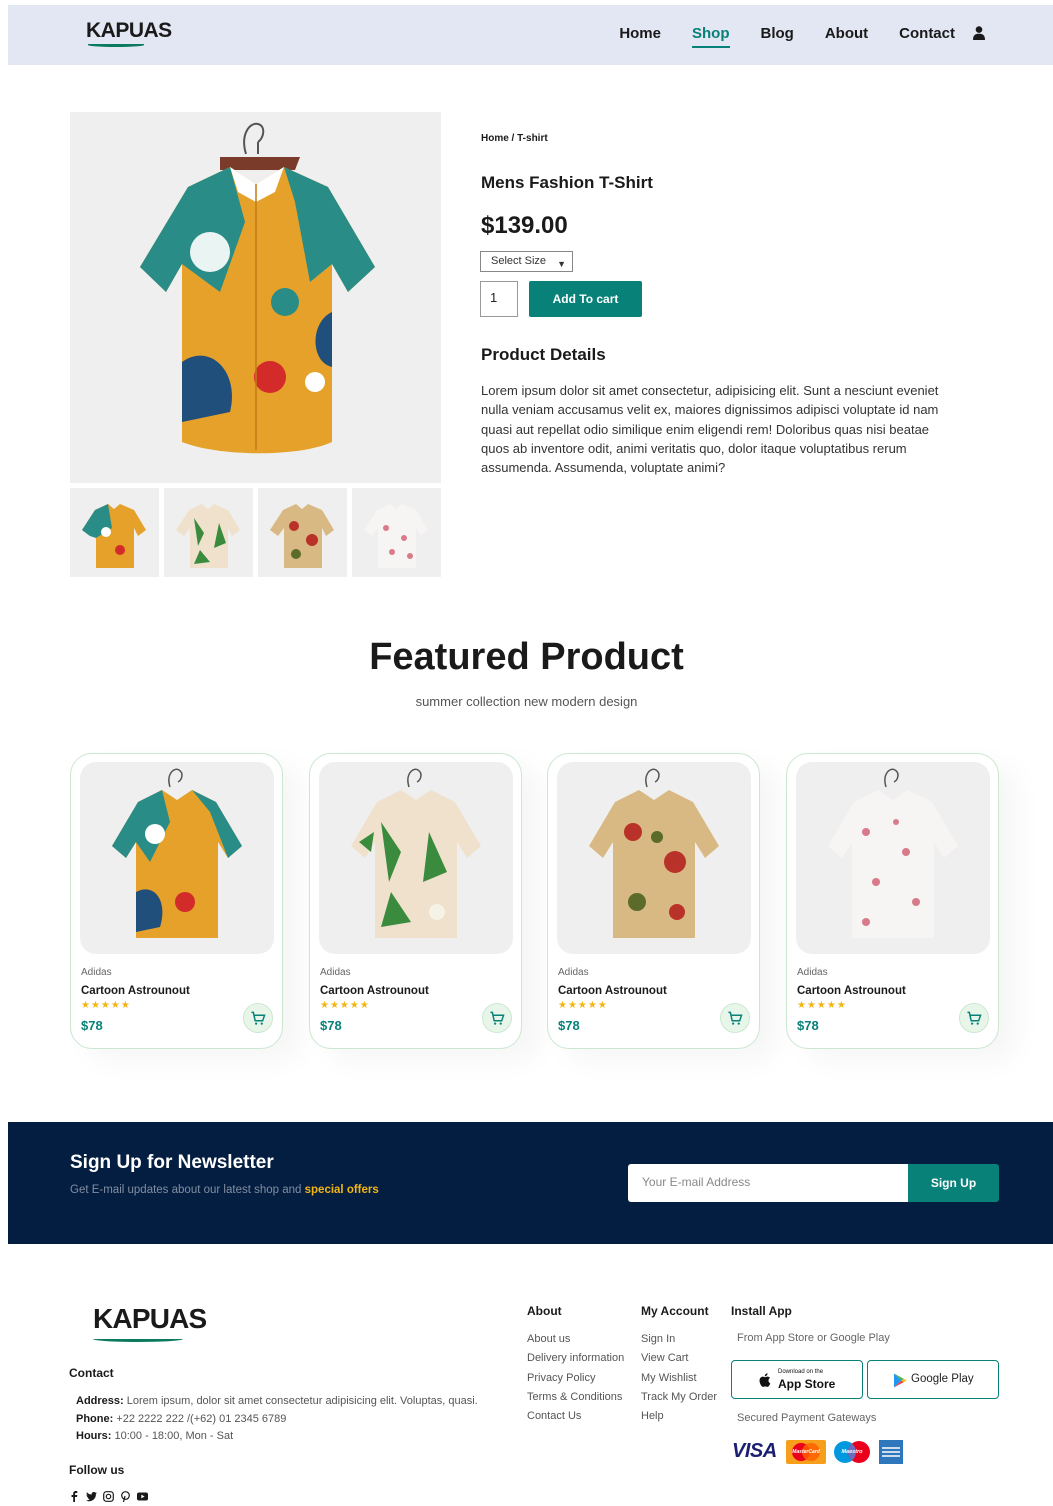 Image resolution: width=1053 pixels, height=1506 pixels. Describe the element at coordinates (891, 1452) in the screenshot. I see `amex-icon` at that location.